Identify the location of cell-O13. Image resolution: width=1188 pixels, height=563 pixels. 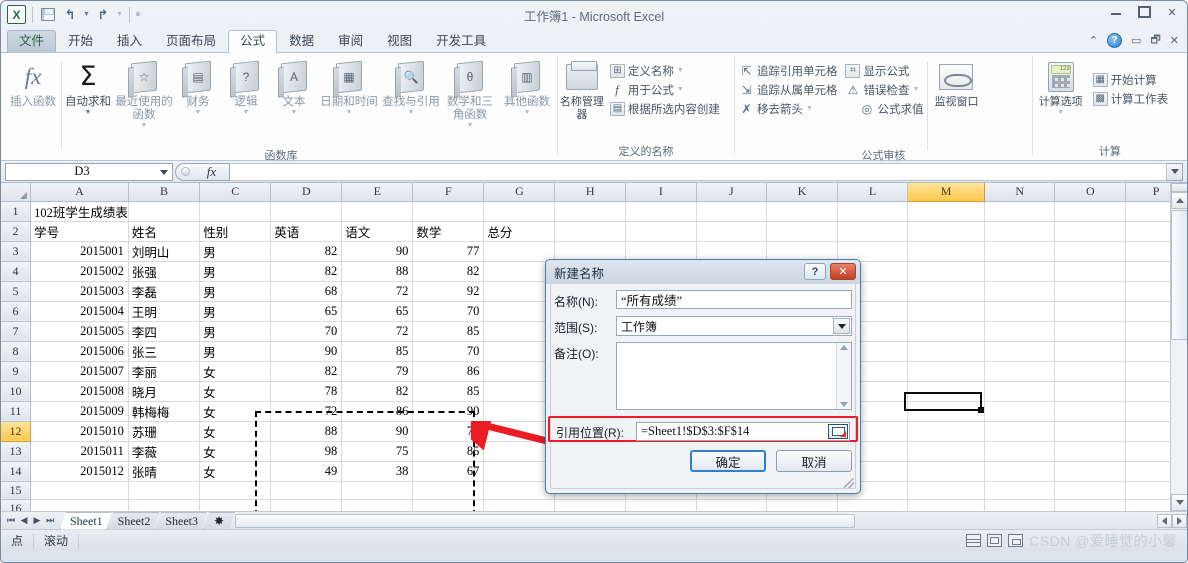
(1090, 451).